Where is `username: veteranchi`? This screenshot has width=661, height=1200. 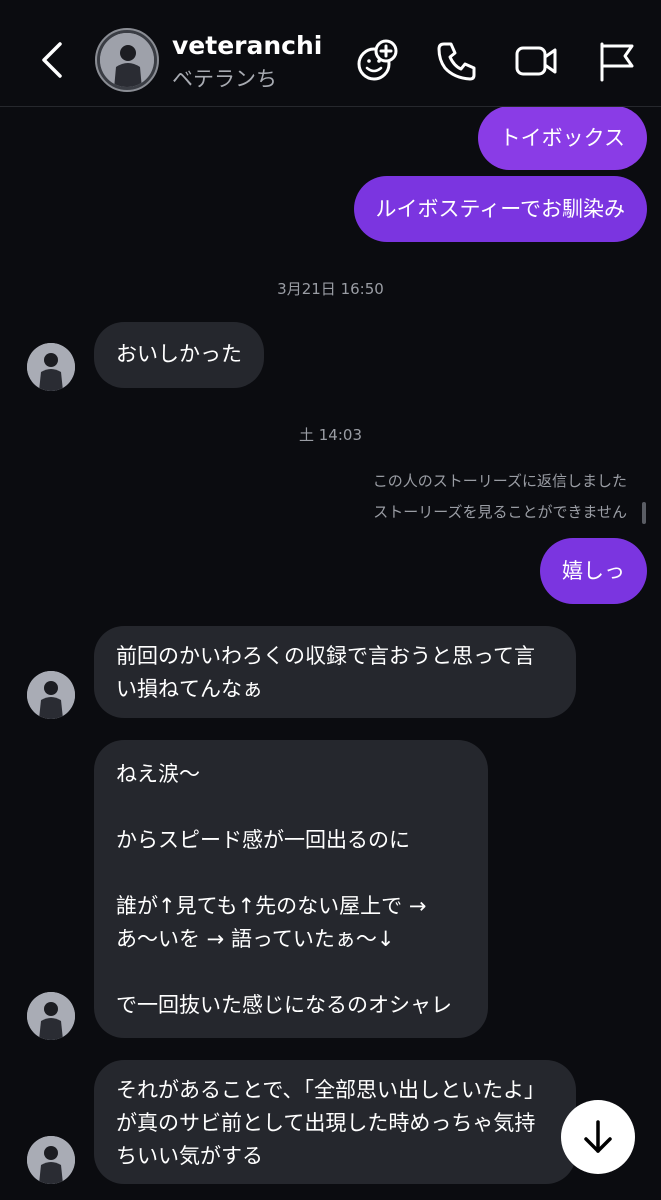 username: veteranchi is located at coordinates (247, 45).